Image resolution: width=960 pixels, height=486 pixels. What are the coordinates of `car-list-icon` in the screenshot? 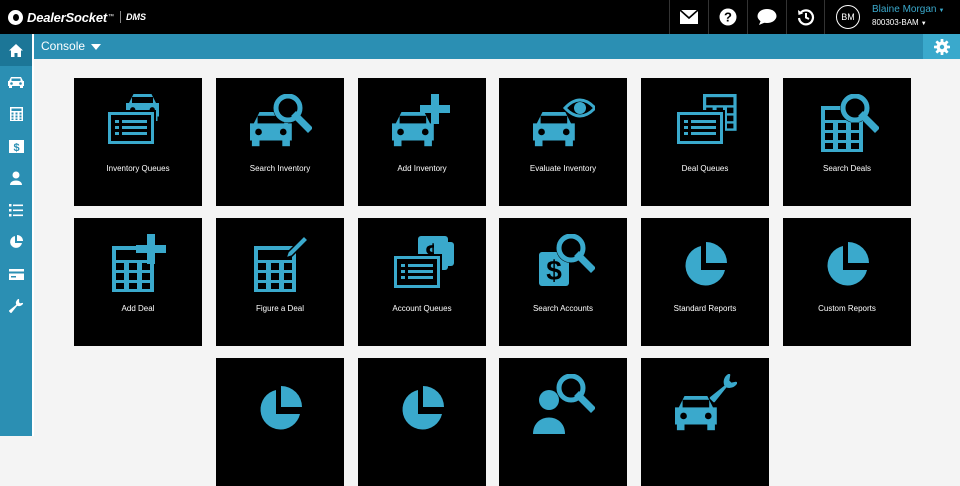 It's located at (132, 120).